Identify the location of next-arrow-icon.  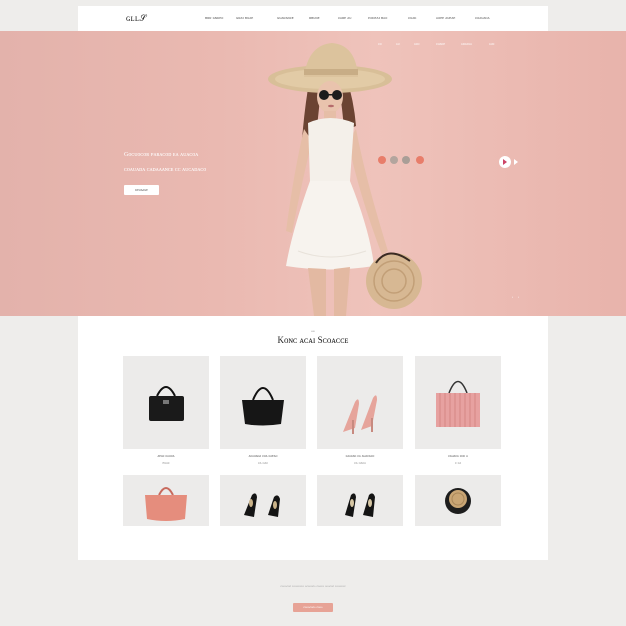
(516, 162).